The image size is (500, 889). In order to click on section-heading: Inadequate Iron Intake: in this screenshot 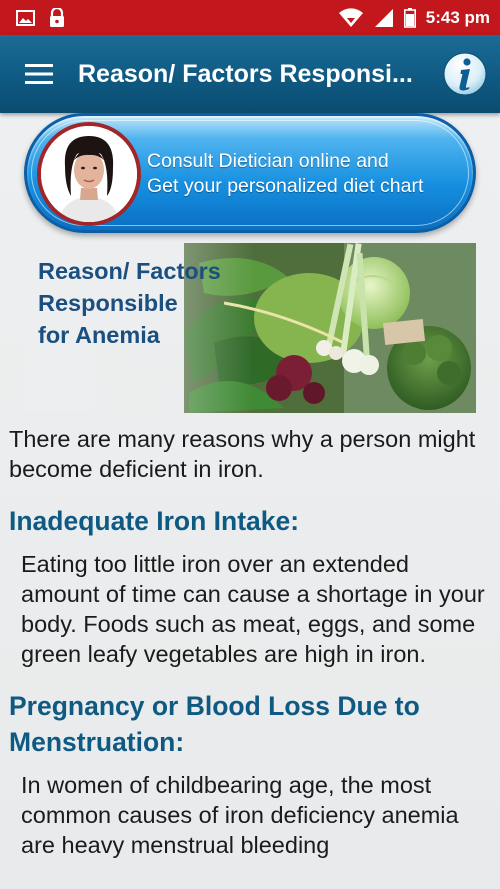, I will do `click(154, 521)`.